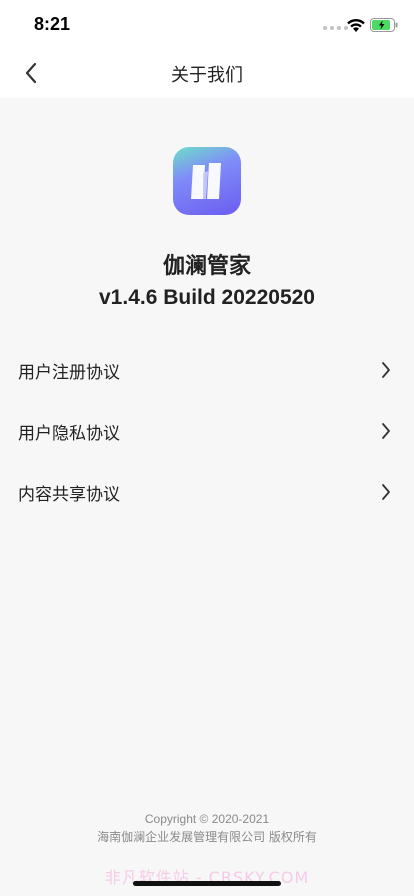  I want to click on wifi-icon, so click(356, 25).